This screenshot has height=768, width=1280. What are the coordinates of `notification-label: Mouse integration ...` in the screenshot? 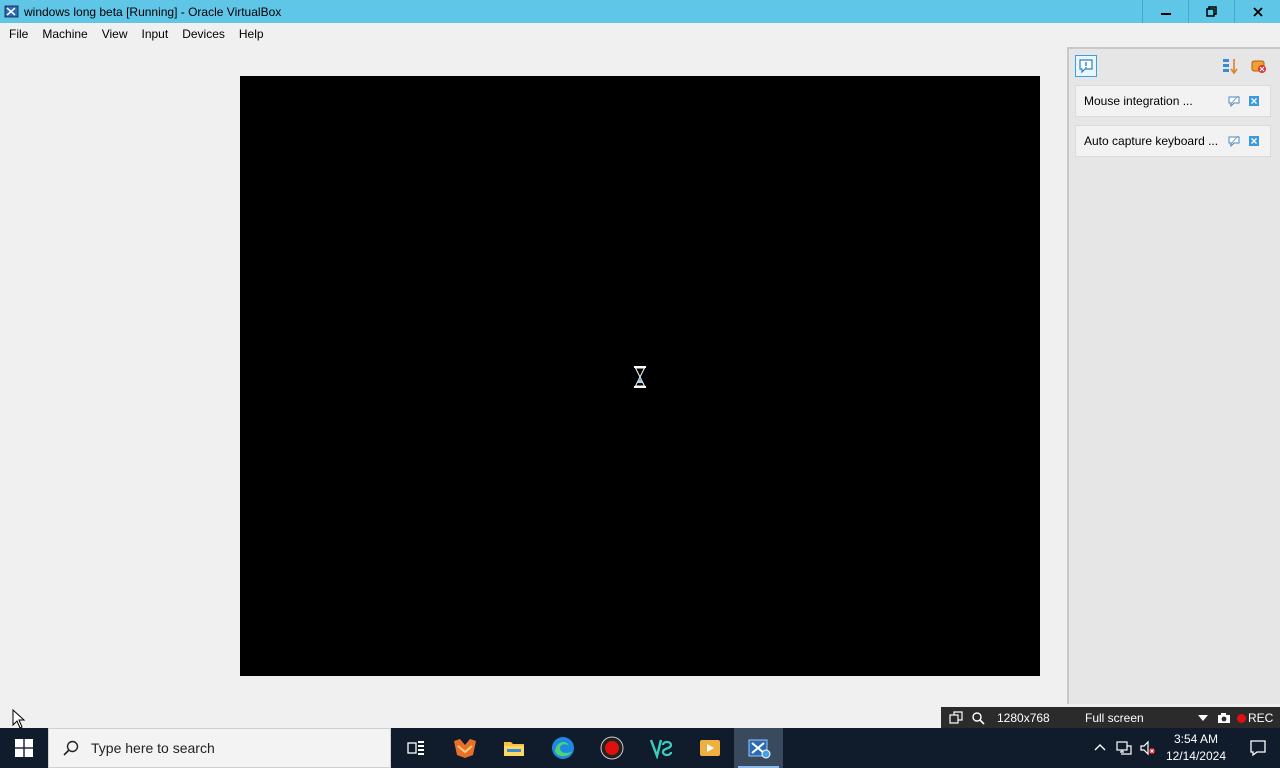 It's located at (1138, 101).